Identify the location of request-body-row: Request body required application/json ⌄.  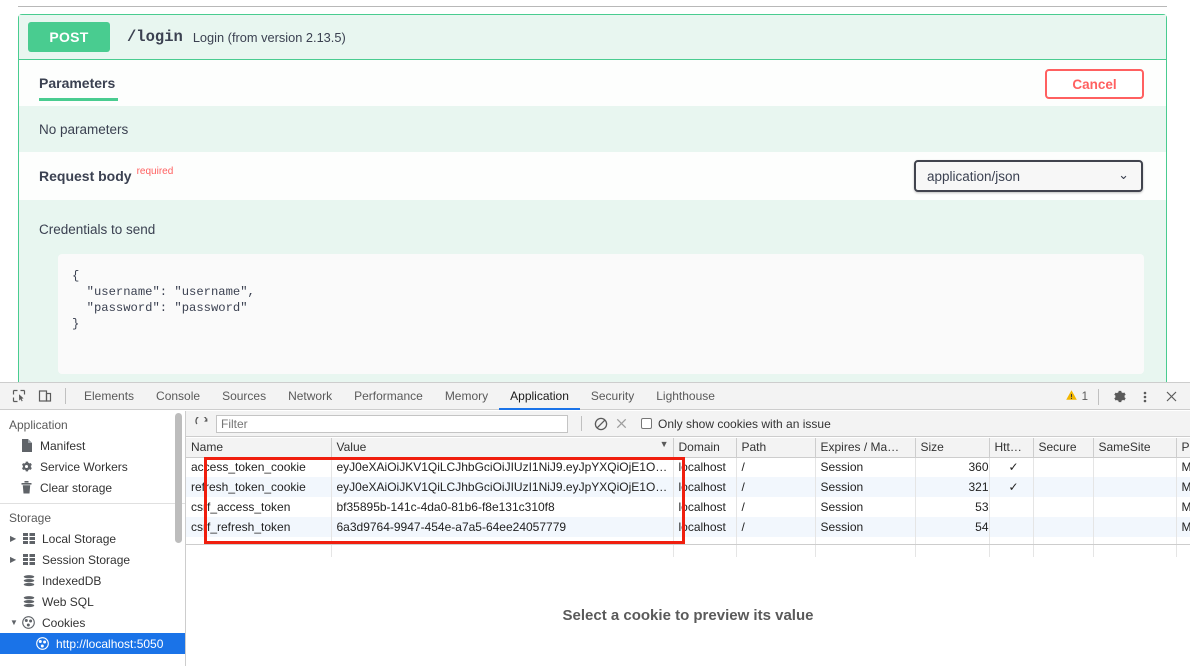
(592, 176).